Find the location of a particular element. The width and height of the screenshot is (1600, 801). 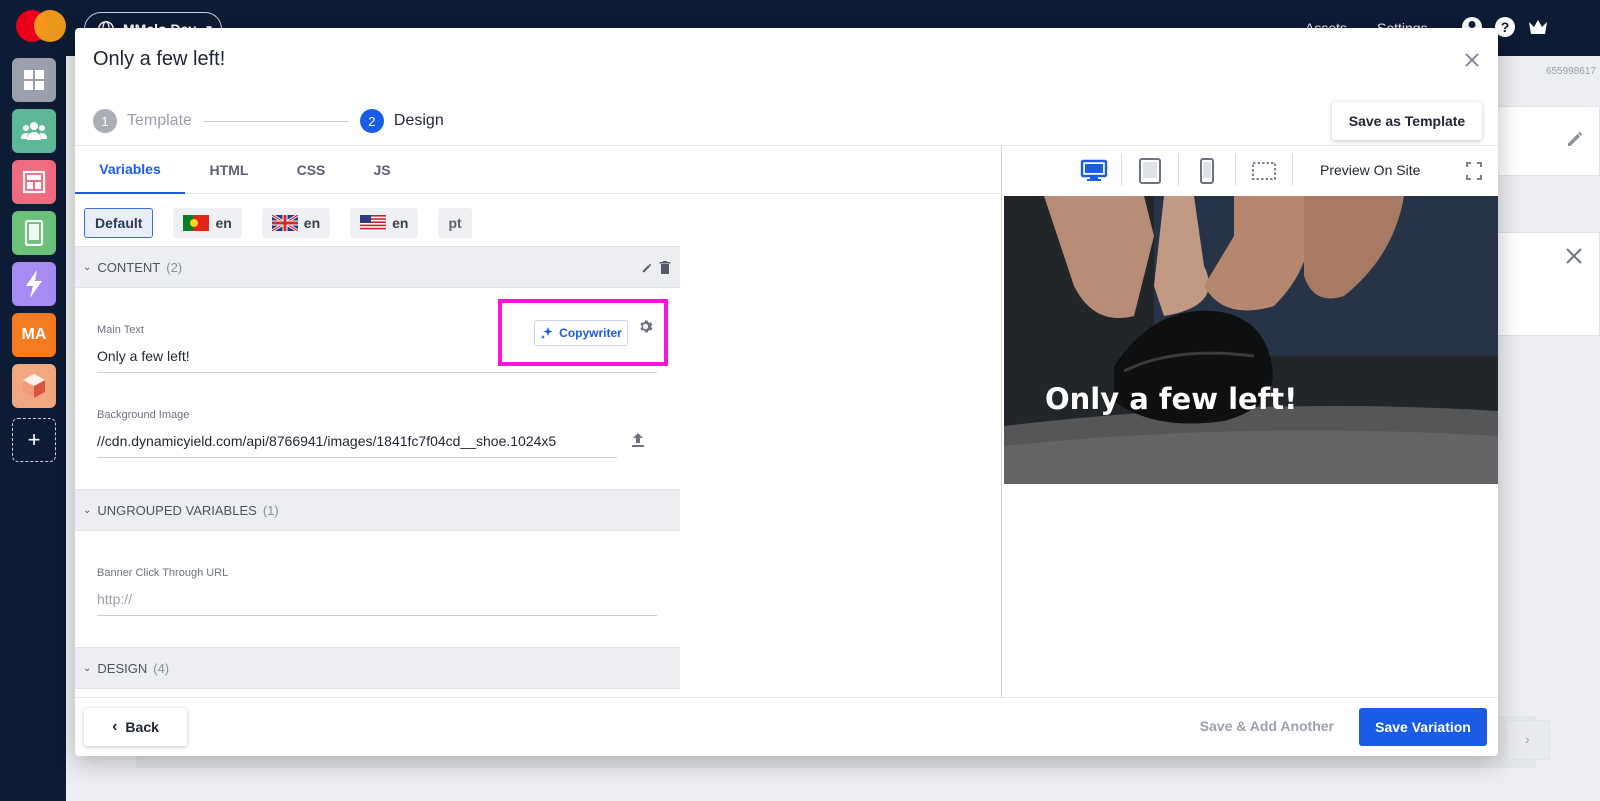

fullscreen-icon is located at coordinates (1474, 171).